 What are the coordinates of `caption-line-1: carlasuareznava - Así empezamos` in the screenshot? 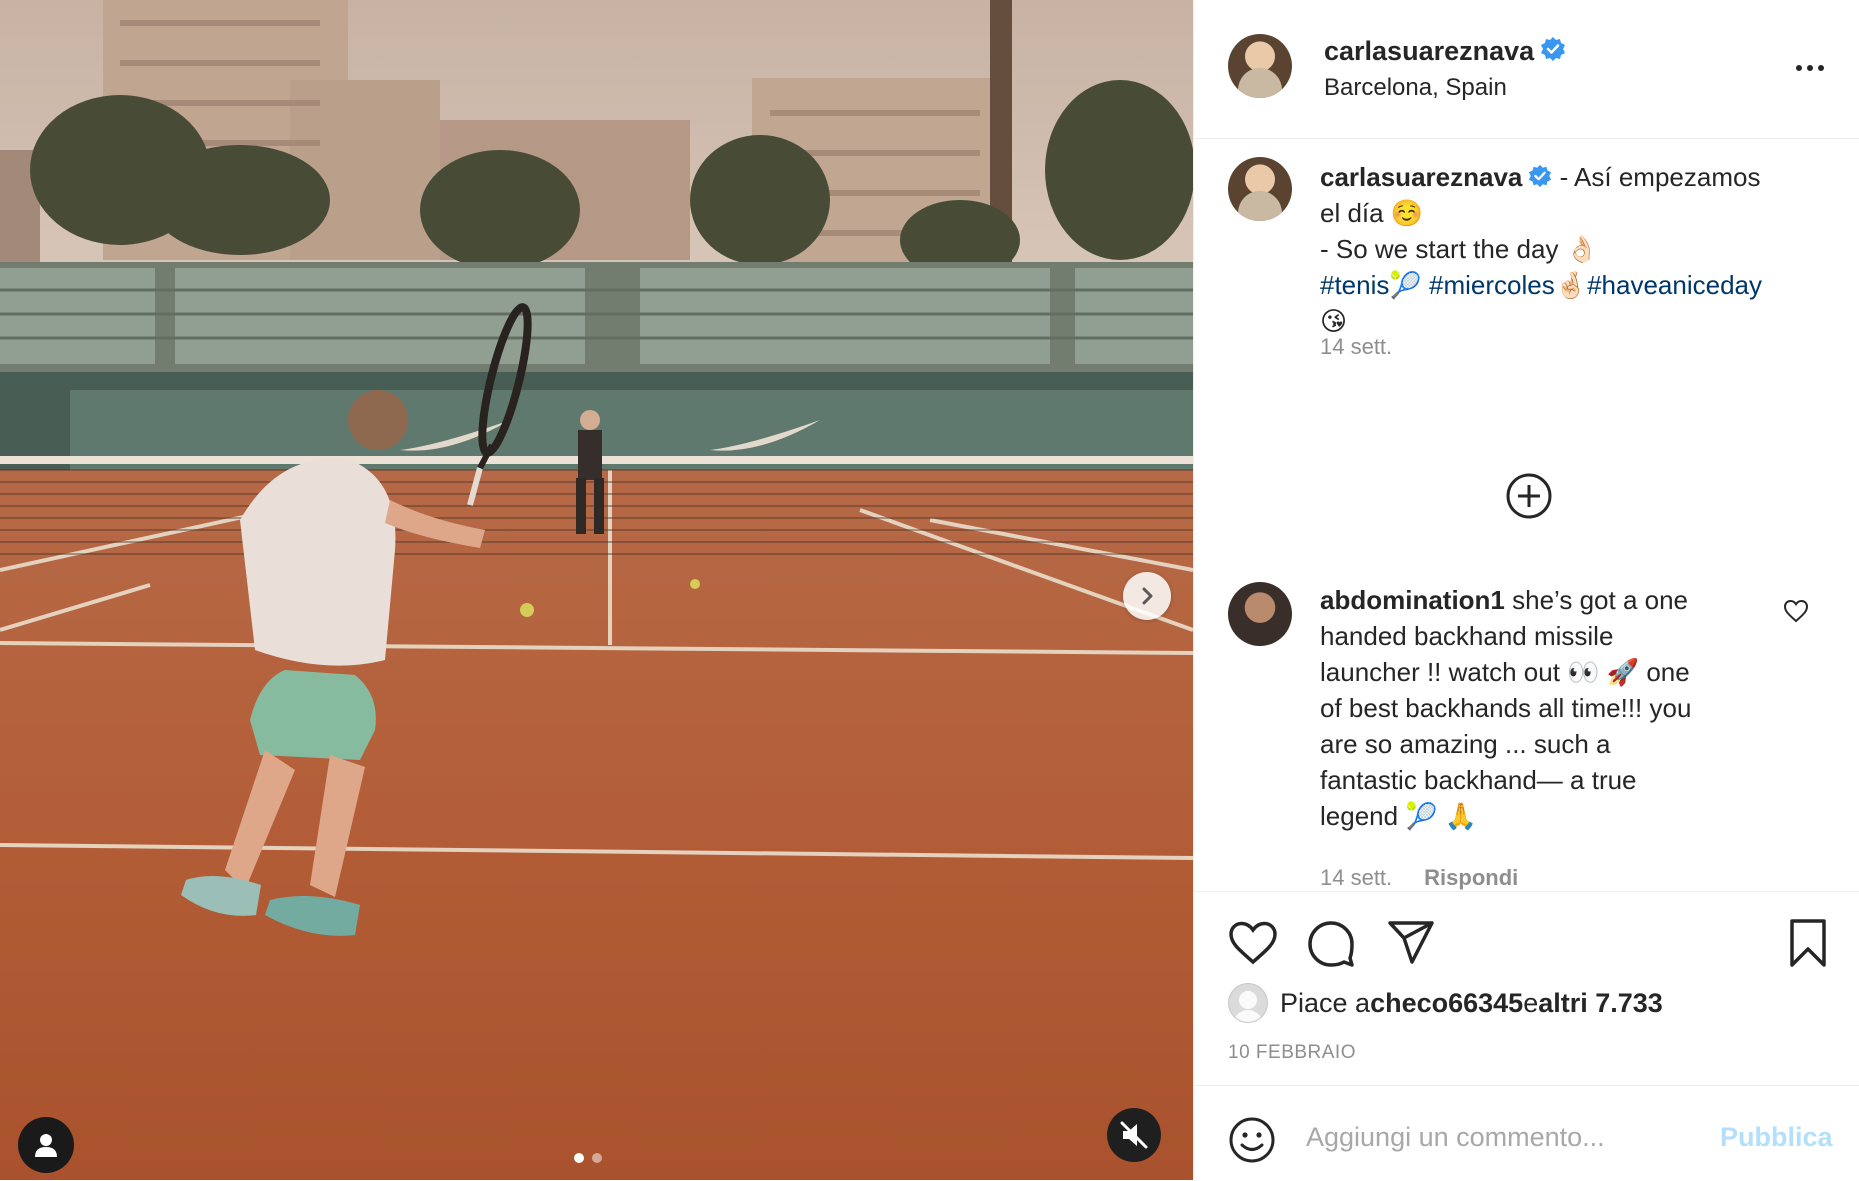 It's located at (1570, 177).